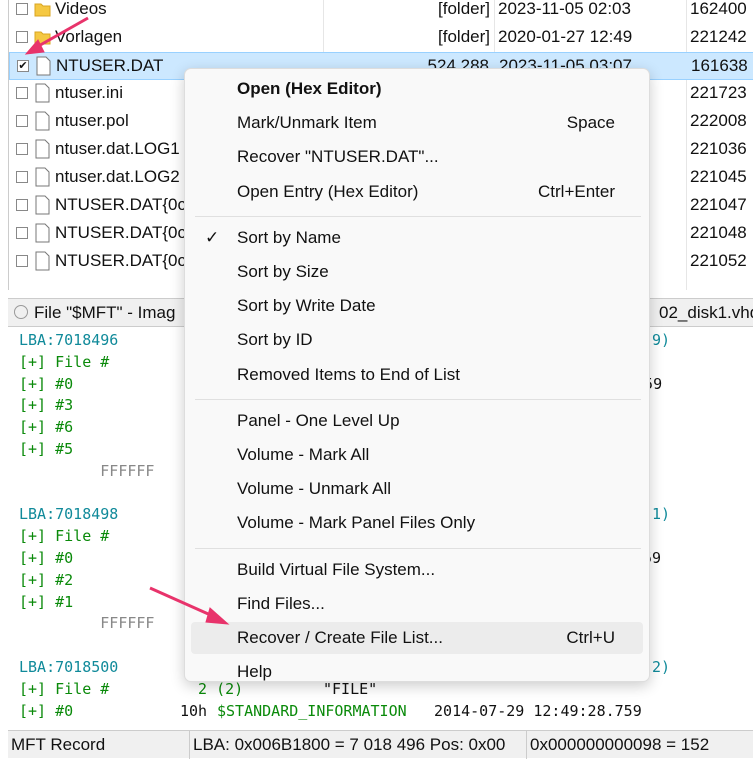 The height and width of the screenshot is (770, 753). What do you see at coordinates (99, 745) in the screenshot?
I see `status-record-type: MFT Record` at bounding box center [99, 745].